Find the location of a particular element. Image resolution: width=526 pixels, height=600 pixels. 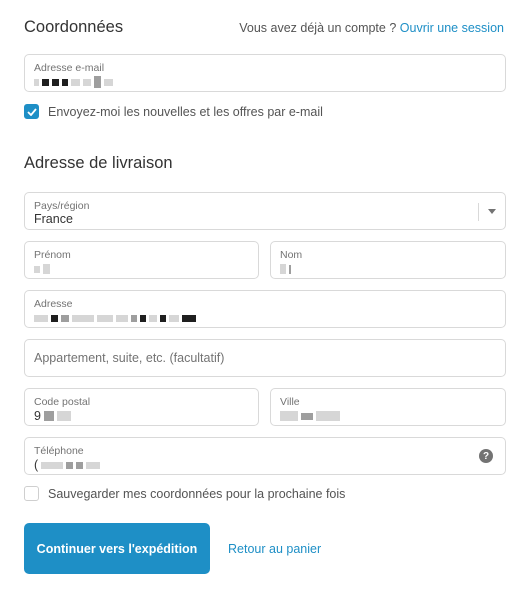

apartment-placeholder: Appartement, suite, etc. (facultatif) is located at coordinates (129, 358).